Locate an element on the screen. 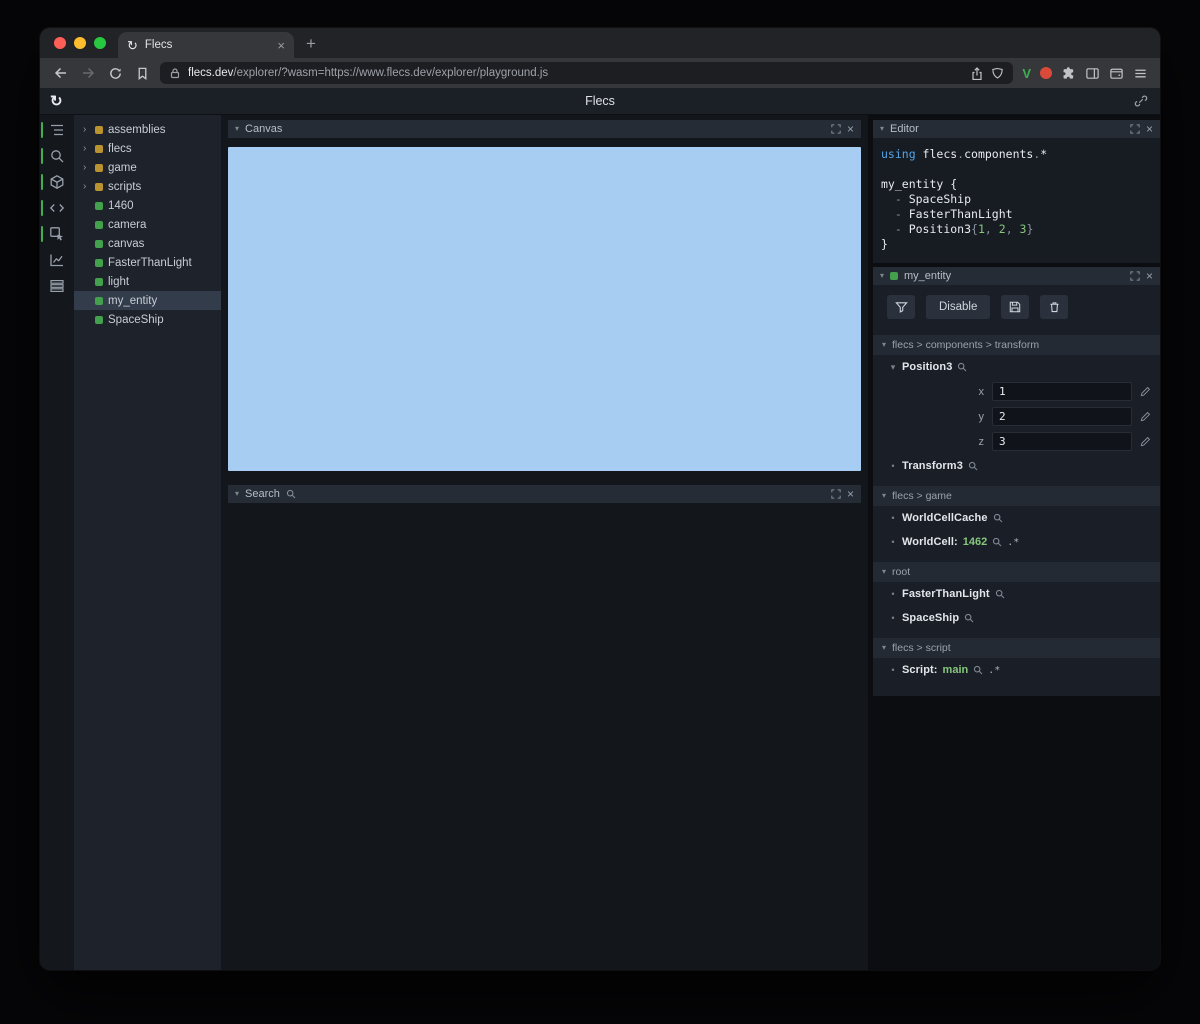 Image resolution: width=1200 pixels, height=1024 pixels. extension-dot-icon is located at coordinates (1046, 73).